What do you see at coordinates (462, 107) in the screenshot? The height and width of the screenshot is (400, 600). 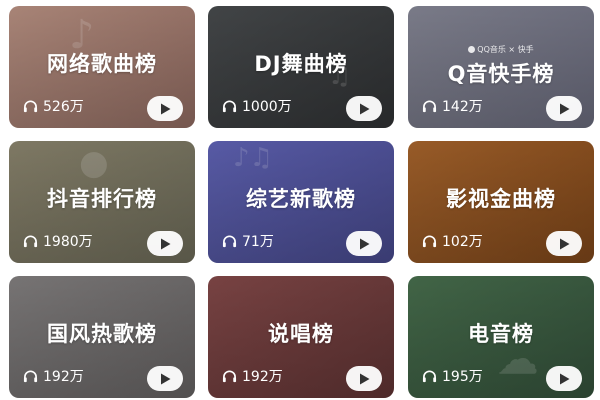 I see `play-count-value: 142万` at bounding box center [462, 107].